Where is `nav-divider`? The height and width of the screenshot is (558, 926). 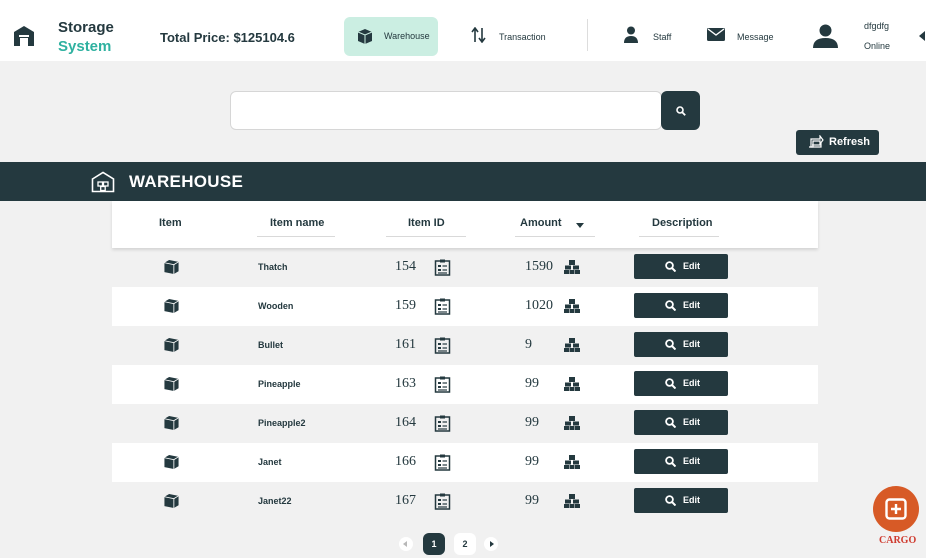 nav-divider is located at coordinates (587, 35).